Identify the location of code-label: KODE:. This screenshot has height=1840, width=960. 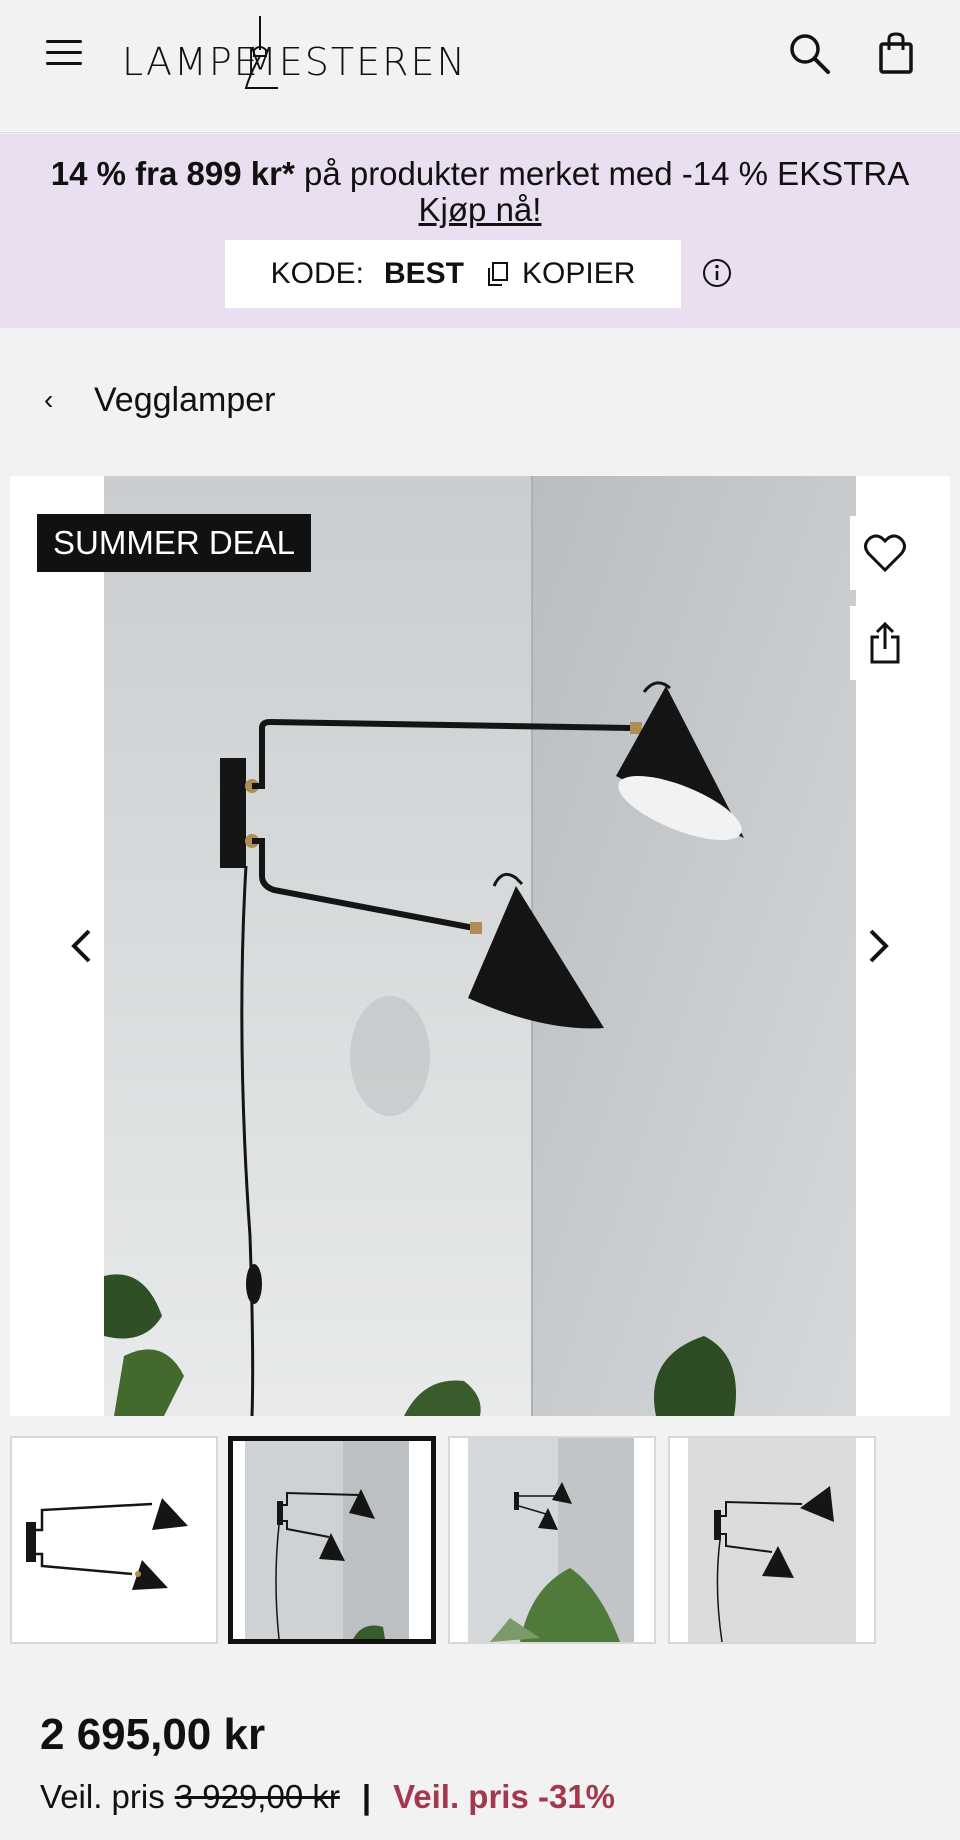
(317, 273).